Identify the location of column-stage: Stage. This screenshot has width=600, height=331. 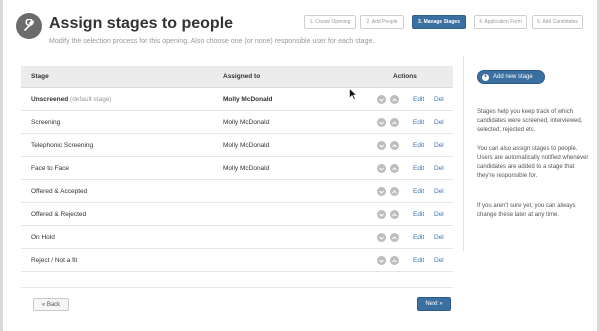
(40, 76).